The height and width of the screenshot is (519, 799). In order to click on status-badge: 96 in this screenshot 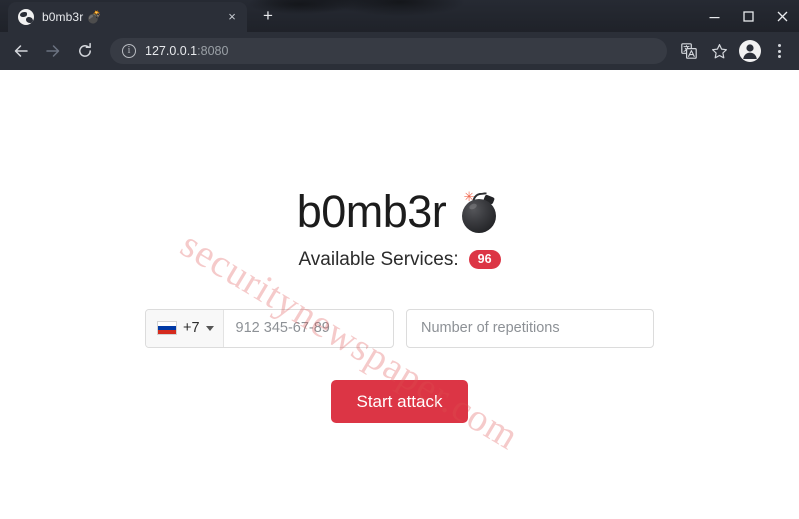, I will do `click(484, 259)`.